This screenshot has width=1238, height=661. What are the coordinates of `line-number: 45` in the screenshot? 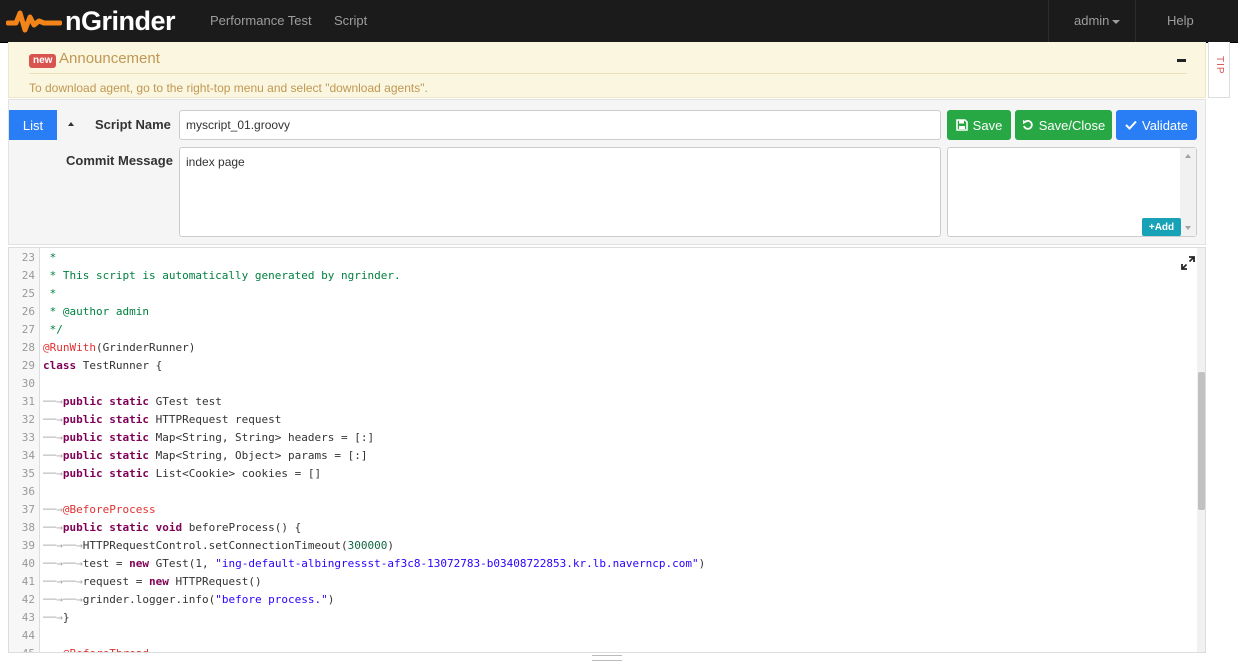 It's located at (22, 648).